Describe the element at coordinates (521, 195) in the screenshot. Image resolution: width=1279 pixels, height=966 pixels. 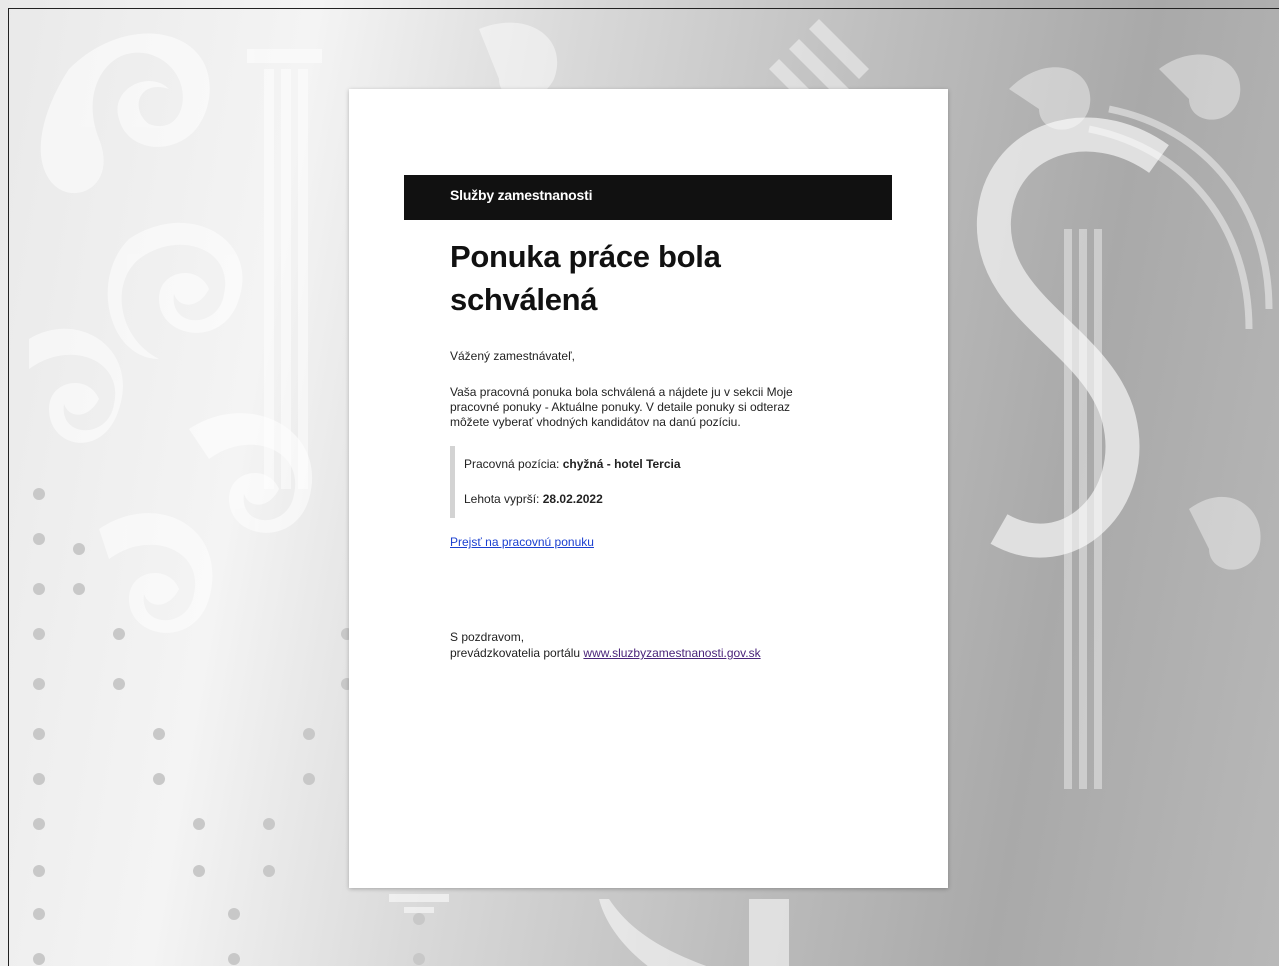
I see `brand-name: Služby zamestnanosti` at that location.